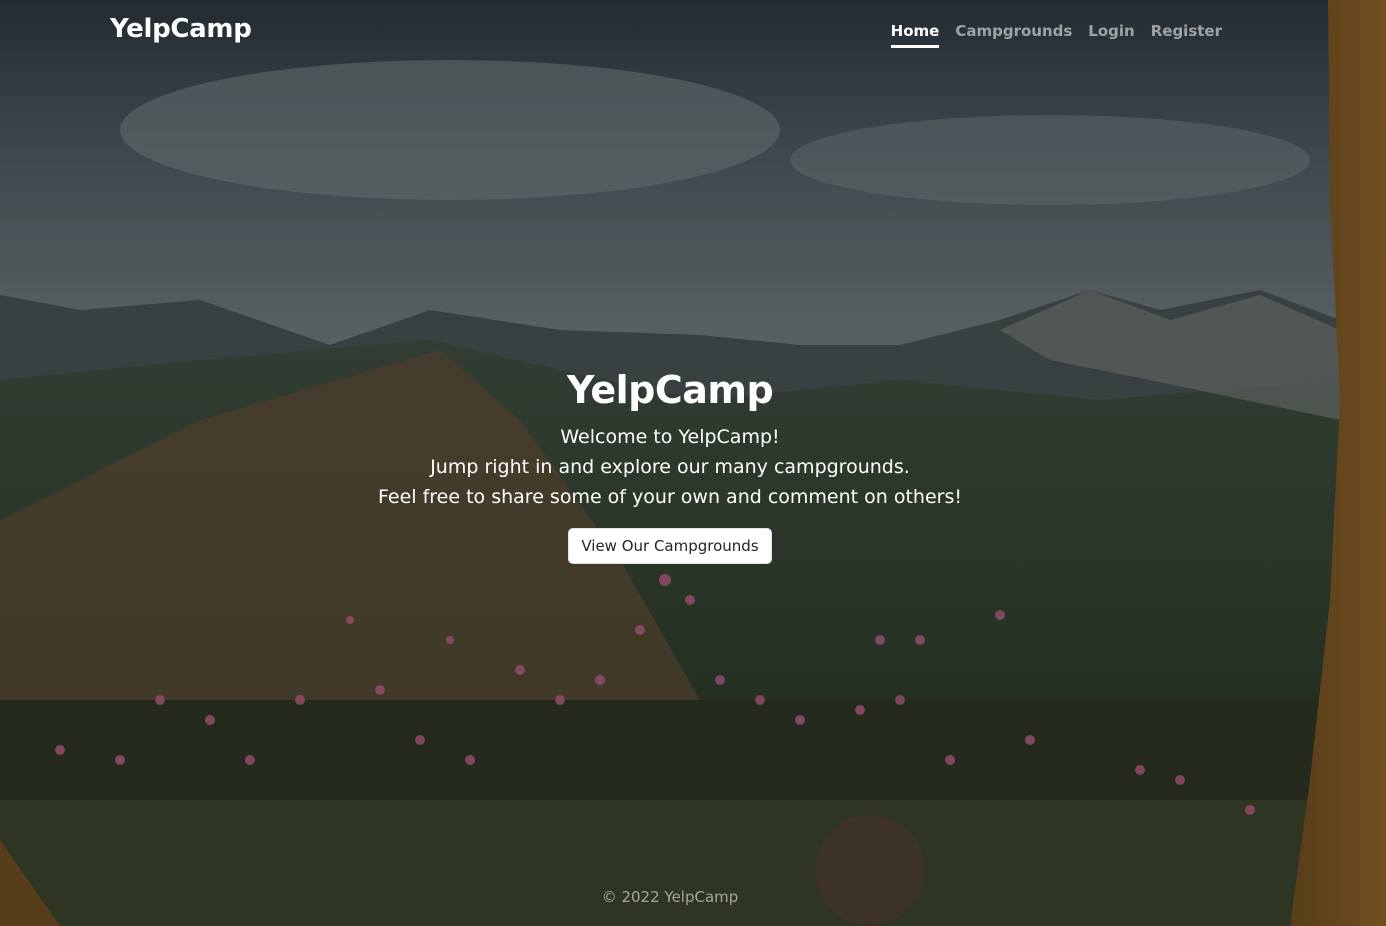  What do you see at coordinates (181, 29) in the screenshot?
I see `brand-logo: YelpCamp` at bounding box center [181, 29].